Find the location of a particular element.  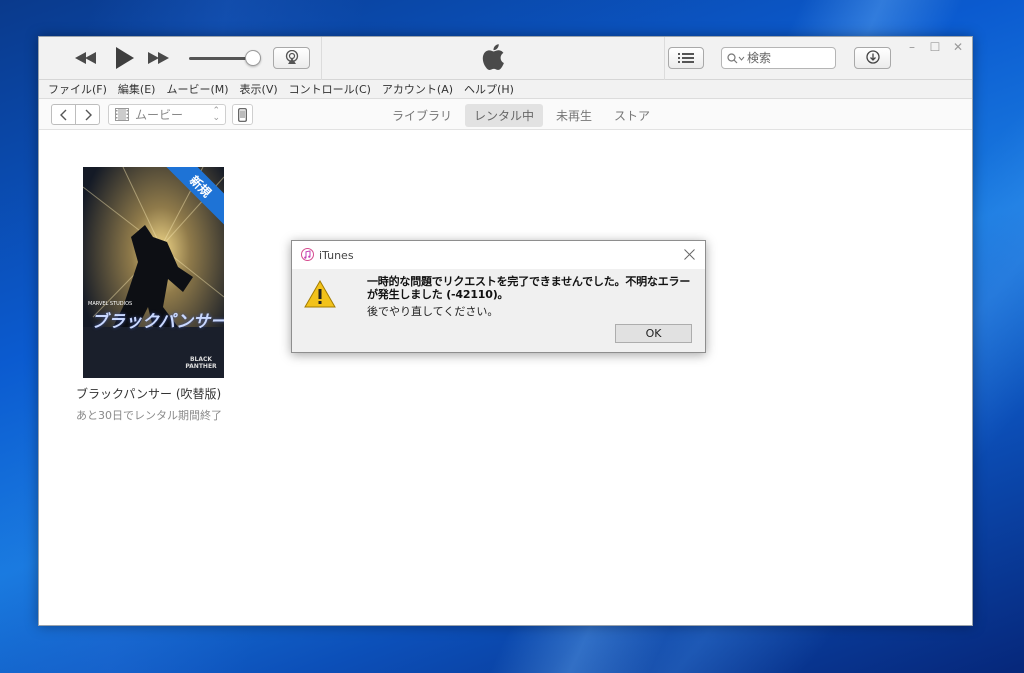

list-button is located at coordinates (686, 58).